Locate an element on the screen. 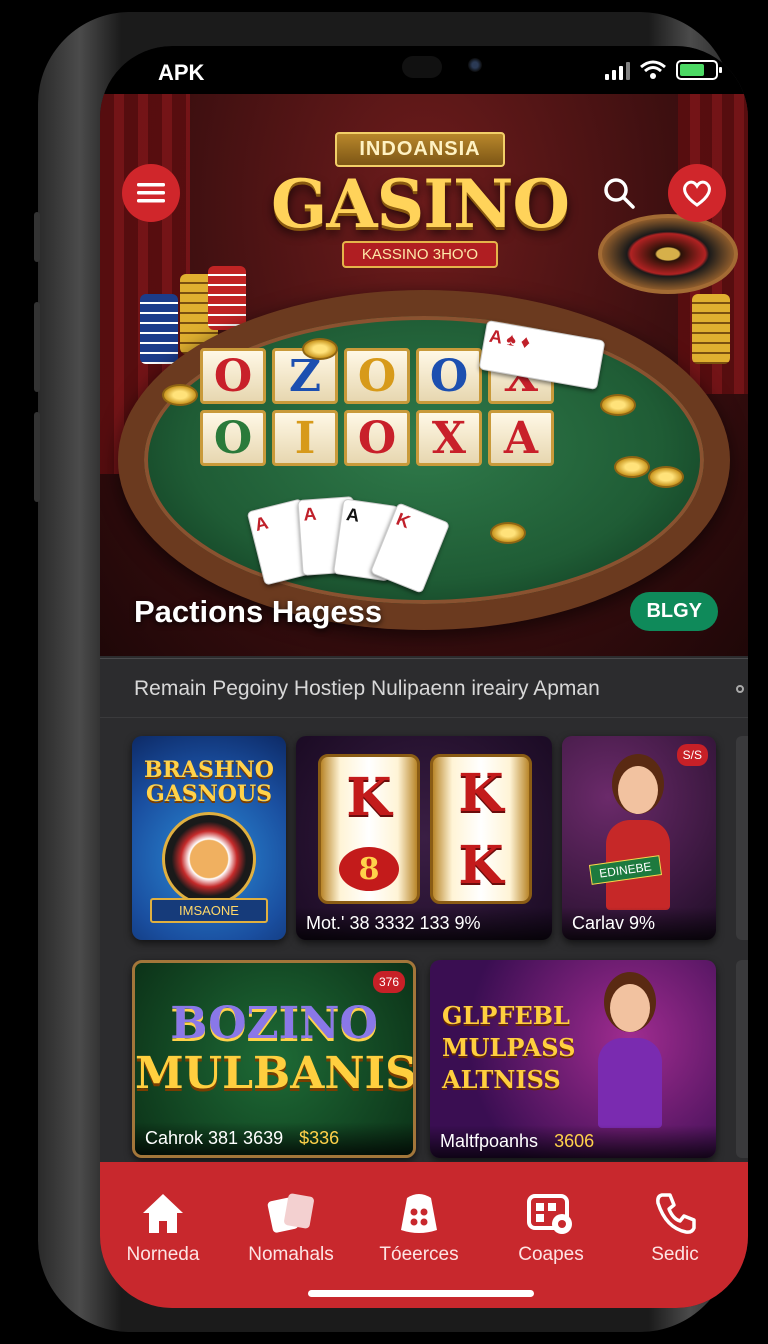 This screenshot has width=768, height=1344. reel-symbol: I is located at coordinates (305, 438).